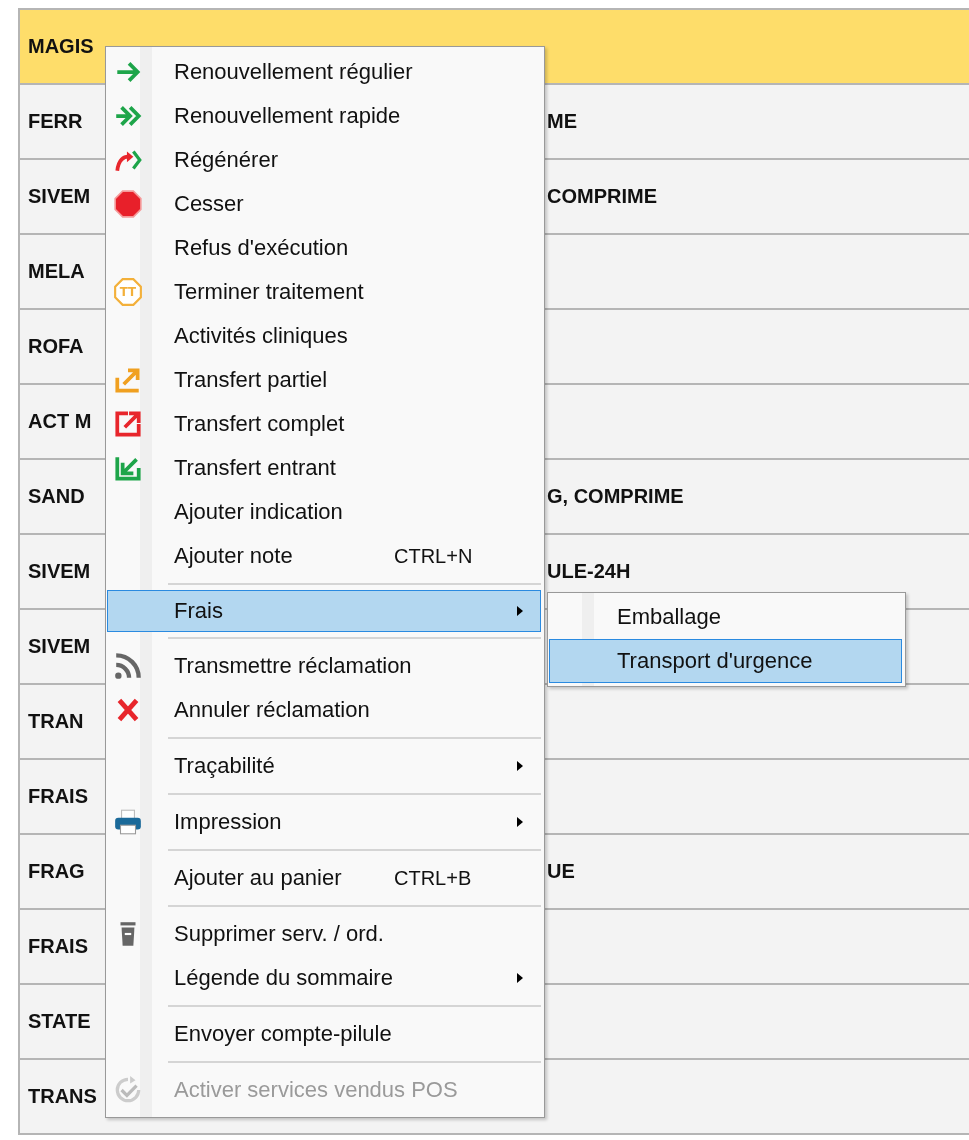 Image resolution: width=969 pixels, height=1140 pixels. Describe the element at coordinates (56, 721) in the screenshot. I see `table-cell: TRAN` at that location.